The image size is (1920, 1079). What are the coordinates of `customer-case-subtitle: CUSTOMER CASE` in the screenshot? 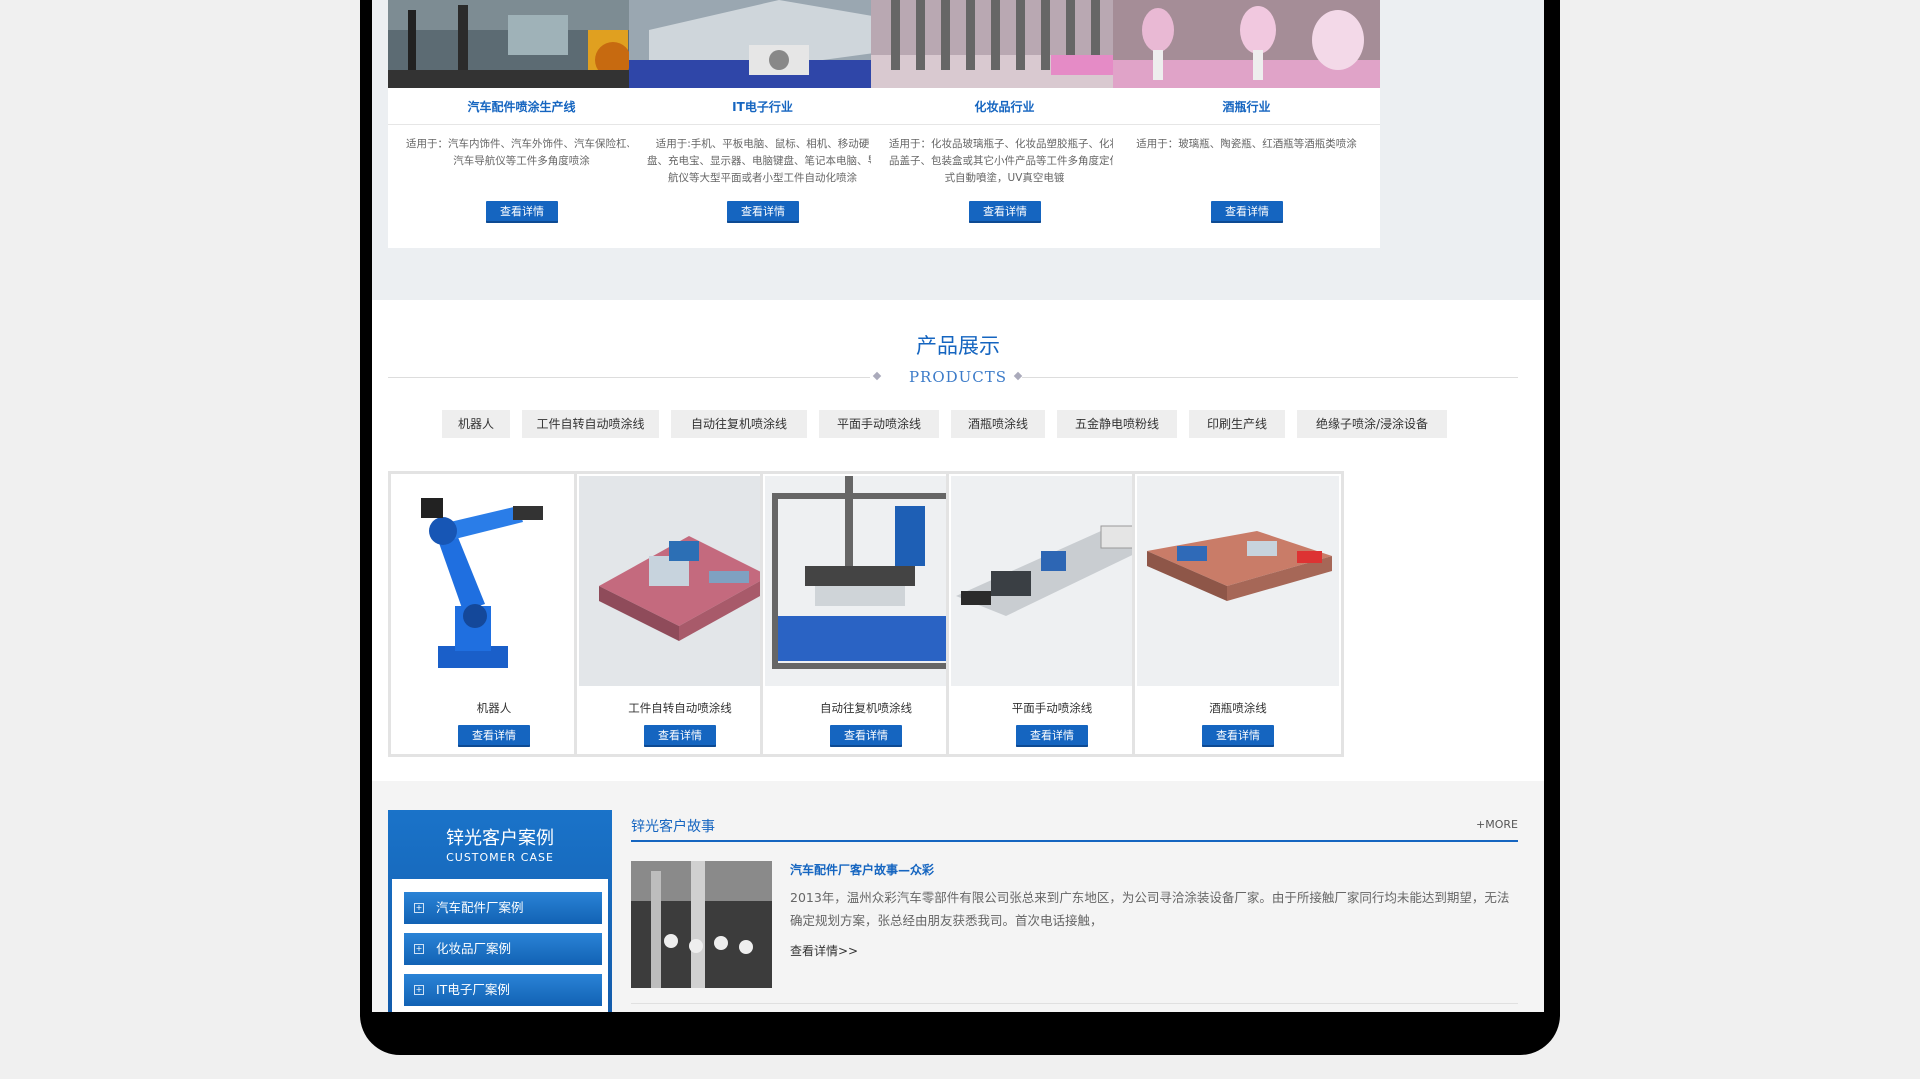 It's located at (500, 857).